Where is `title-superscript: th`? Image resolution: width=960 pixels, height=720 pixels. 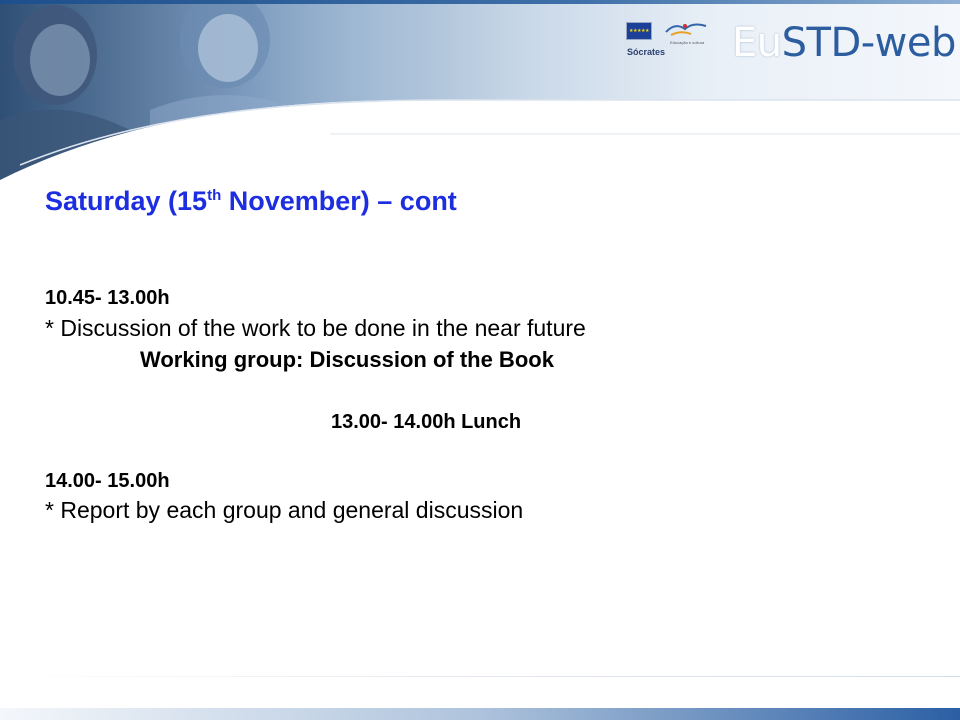
title-superscript: th is located at coordinates (214, 195).